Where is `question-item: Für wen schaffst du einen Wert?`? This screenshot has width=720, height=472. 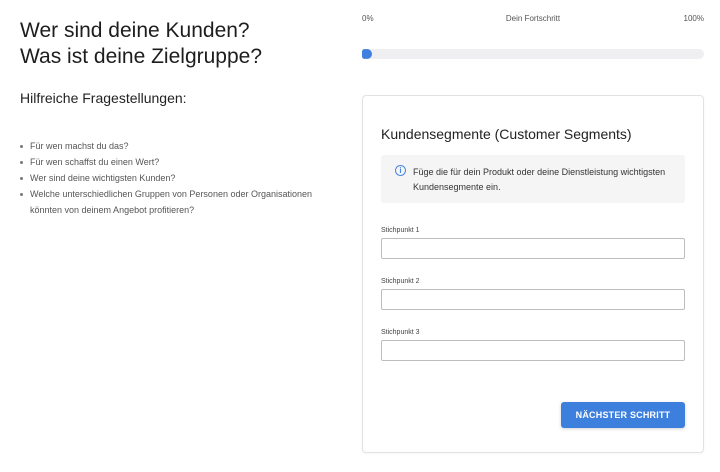 question-item: Für wen schaffst du einen Wert? is located at coordinates (180, 162).